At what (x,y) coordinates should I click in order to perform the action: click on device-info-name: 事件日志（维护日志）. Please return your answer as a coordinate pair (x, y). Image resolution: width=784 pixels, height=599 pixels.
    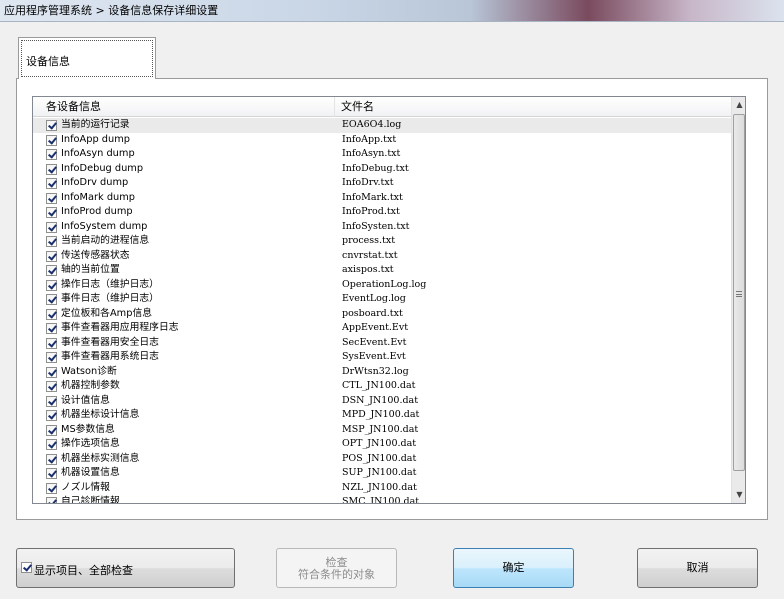
    Looking at the image, I should click on (110, 298).